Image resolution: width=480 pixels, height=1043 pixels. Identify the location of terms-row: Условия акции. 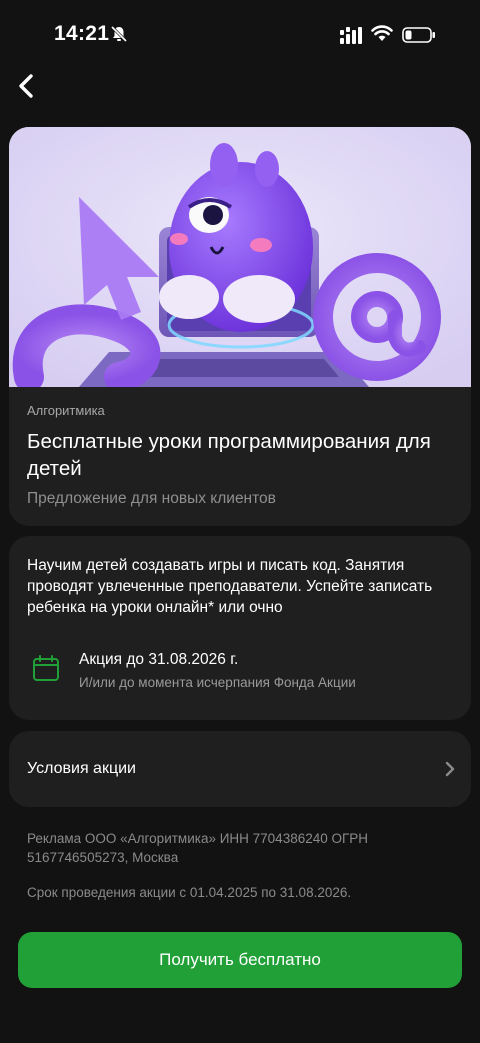
(240, 769).